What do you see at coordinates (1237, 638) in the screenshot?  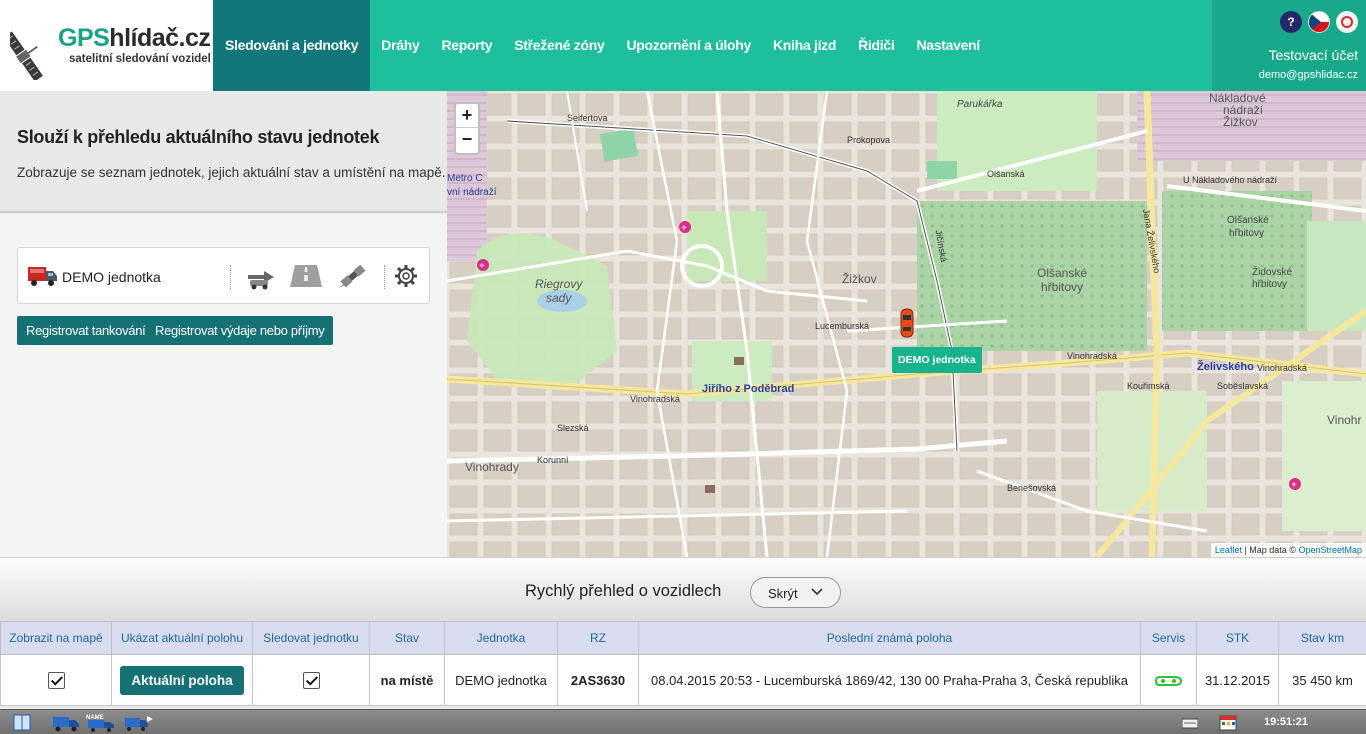 I see `col-stk: STK` at bounding box center [1237, 638].